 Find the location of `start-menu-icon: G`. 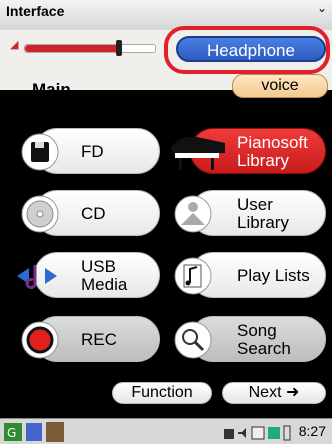

start-menu-icon: G is located at coordinates (13, 432).